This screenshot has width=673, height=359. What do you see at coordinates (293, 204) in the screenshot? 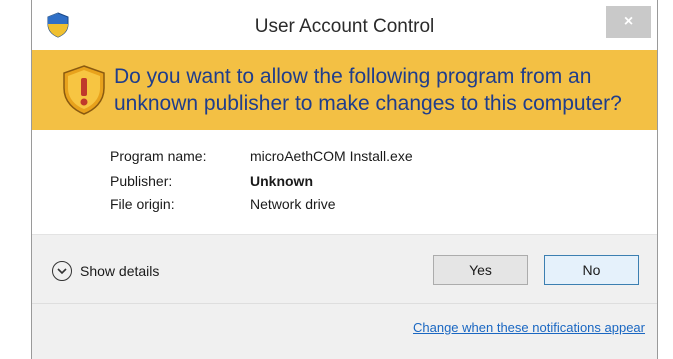
I see `detail-value: Network drive` at bounding box center [293, 204].